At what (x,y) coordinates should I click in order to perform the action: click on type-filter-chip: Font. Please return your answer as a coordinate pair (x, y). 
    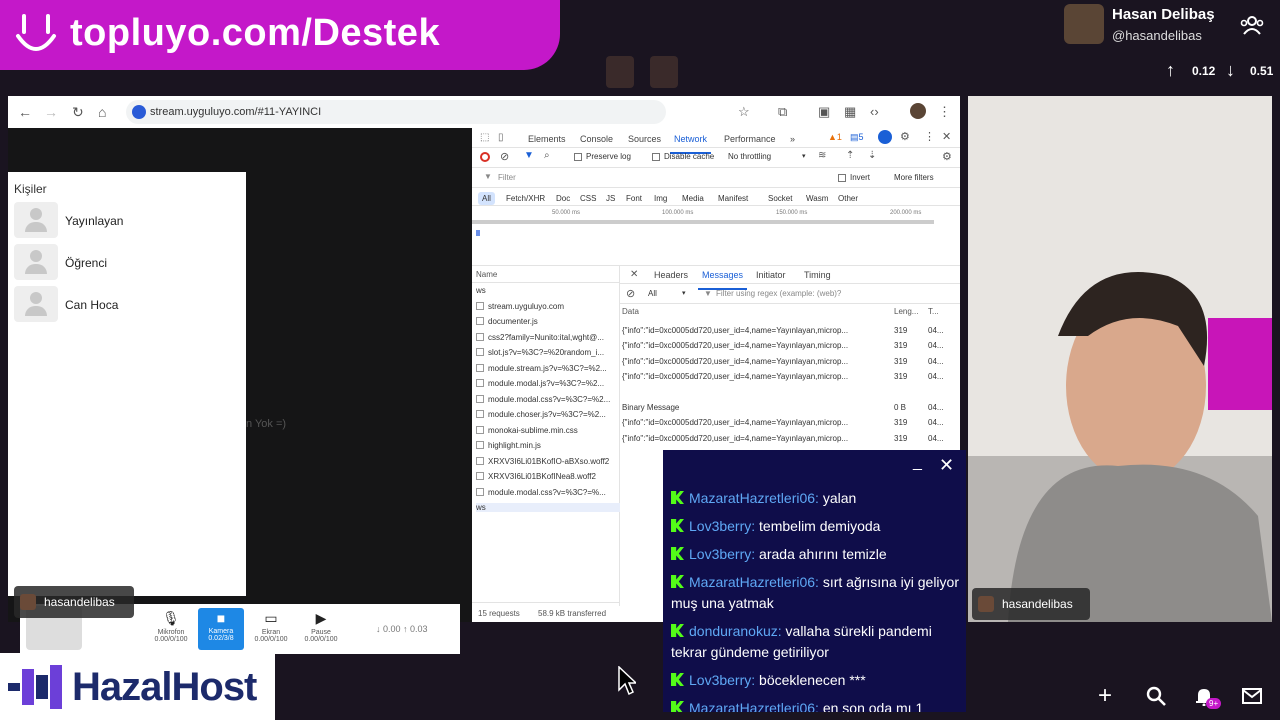
    Looking at the image, I should click on (634, 198).